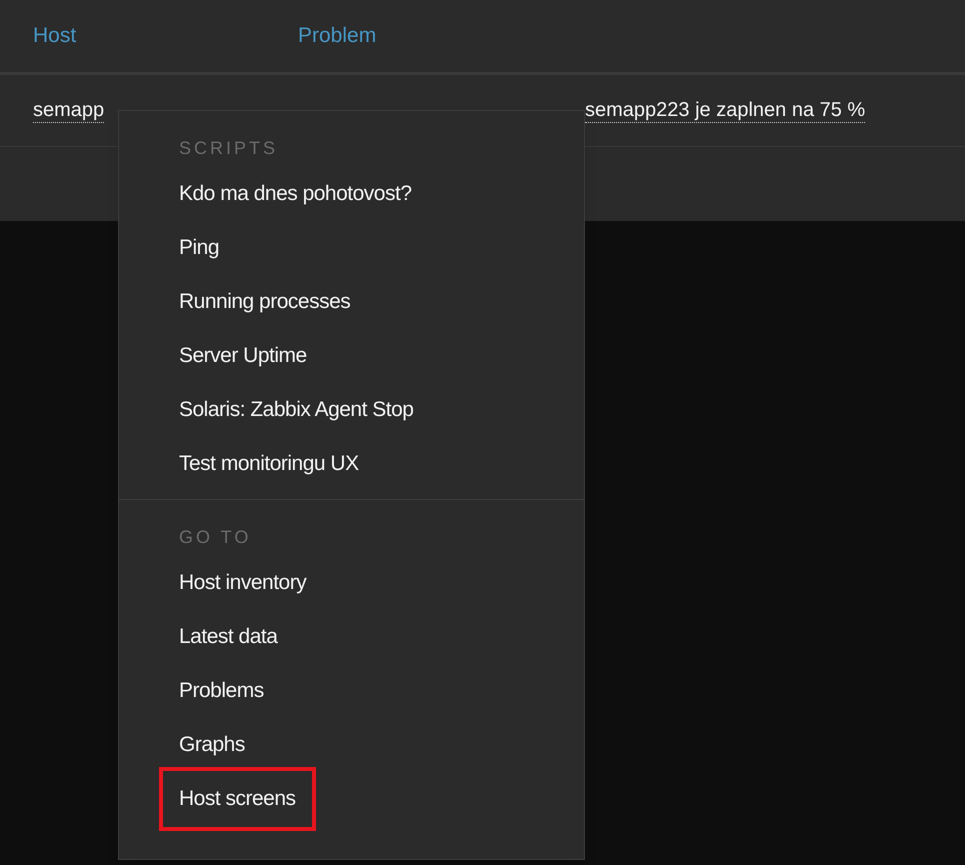  I want to click on column-header: Host, so click(149, 36).